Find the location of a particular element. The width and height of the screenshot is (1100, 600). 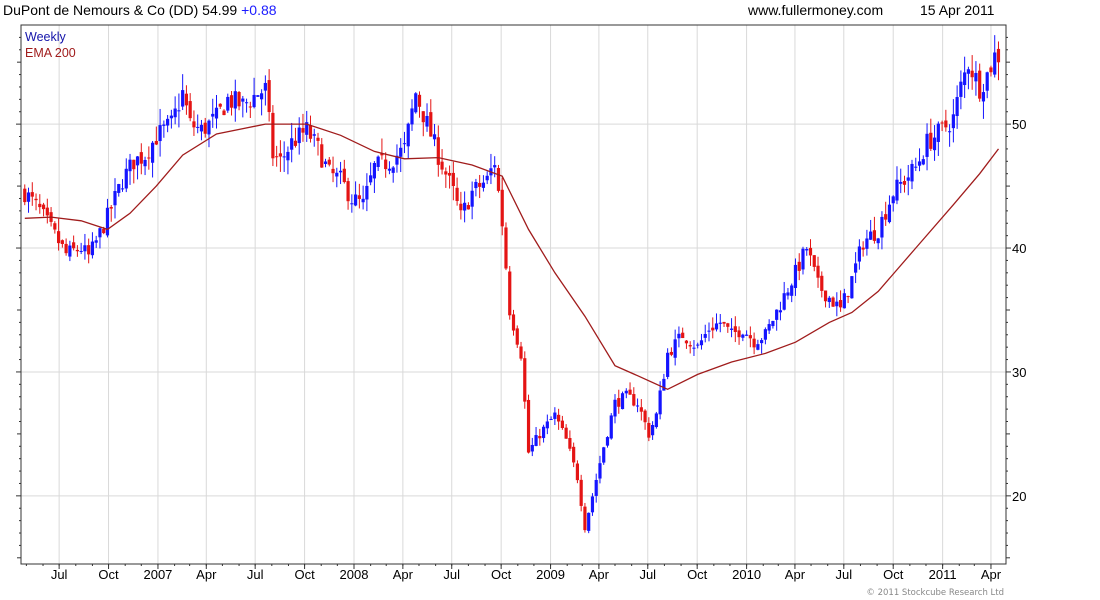

x-tick-label: 2007 is located at coordinates (157, 574).